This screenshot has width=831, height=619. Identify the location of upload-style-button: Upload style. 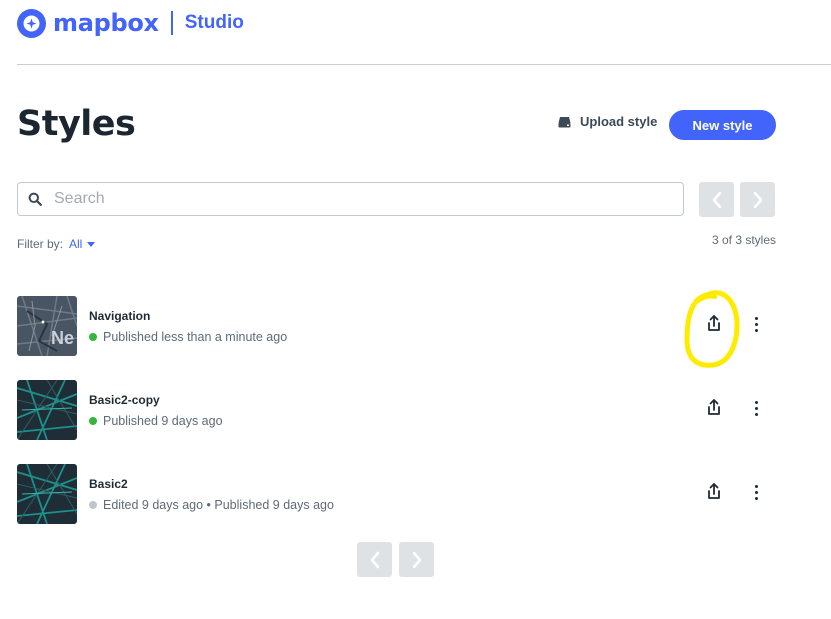
(607, 121).